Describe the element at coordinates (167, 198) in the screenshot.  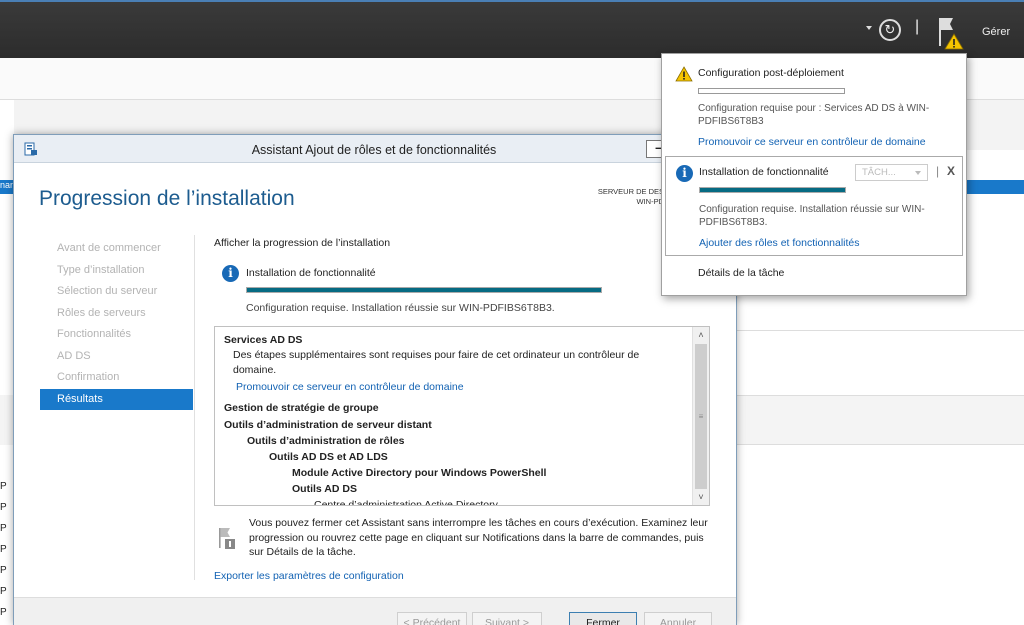
I see `page-title: Progression de l’installation` at that location.